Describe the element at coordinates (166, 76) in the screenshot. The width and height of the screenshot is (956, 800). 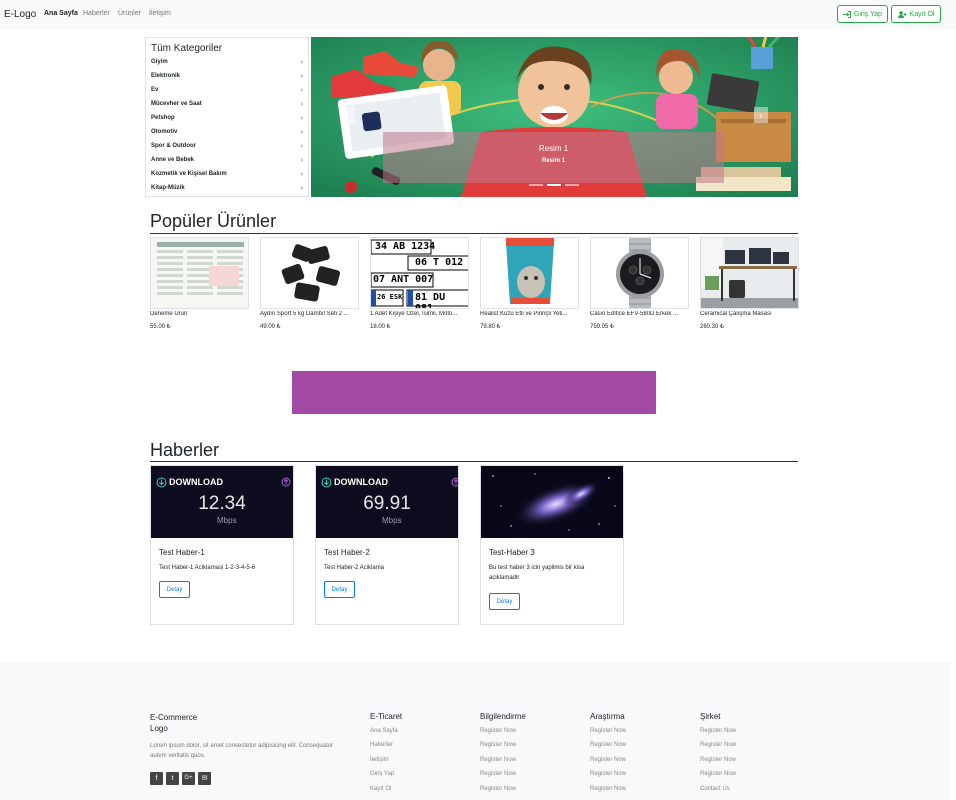
I see `category-label: Elektronik` at that location.